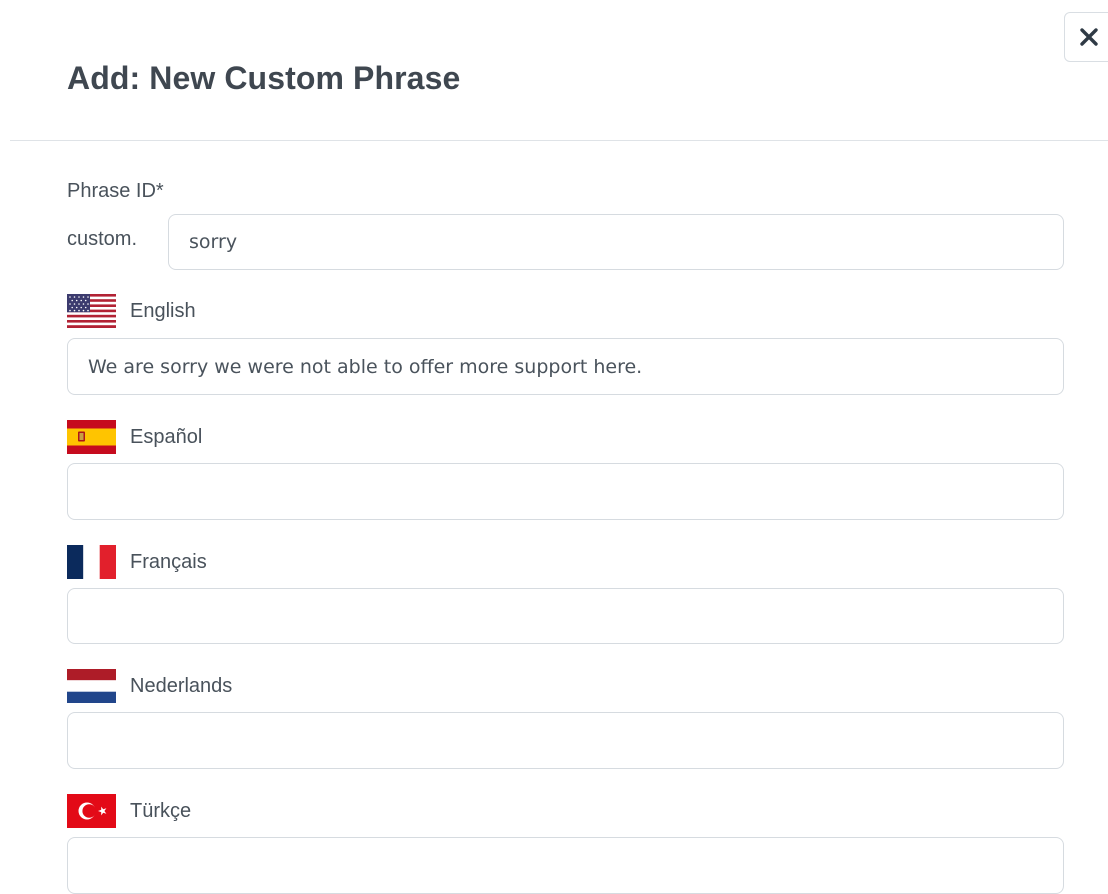  I want to click on language-label: Français, so click(168, 561).